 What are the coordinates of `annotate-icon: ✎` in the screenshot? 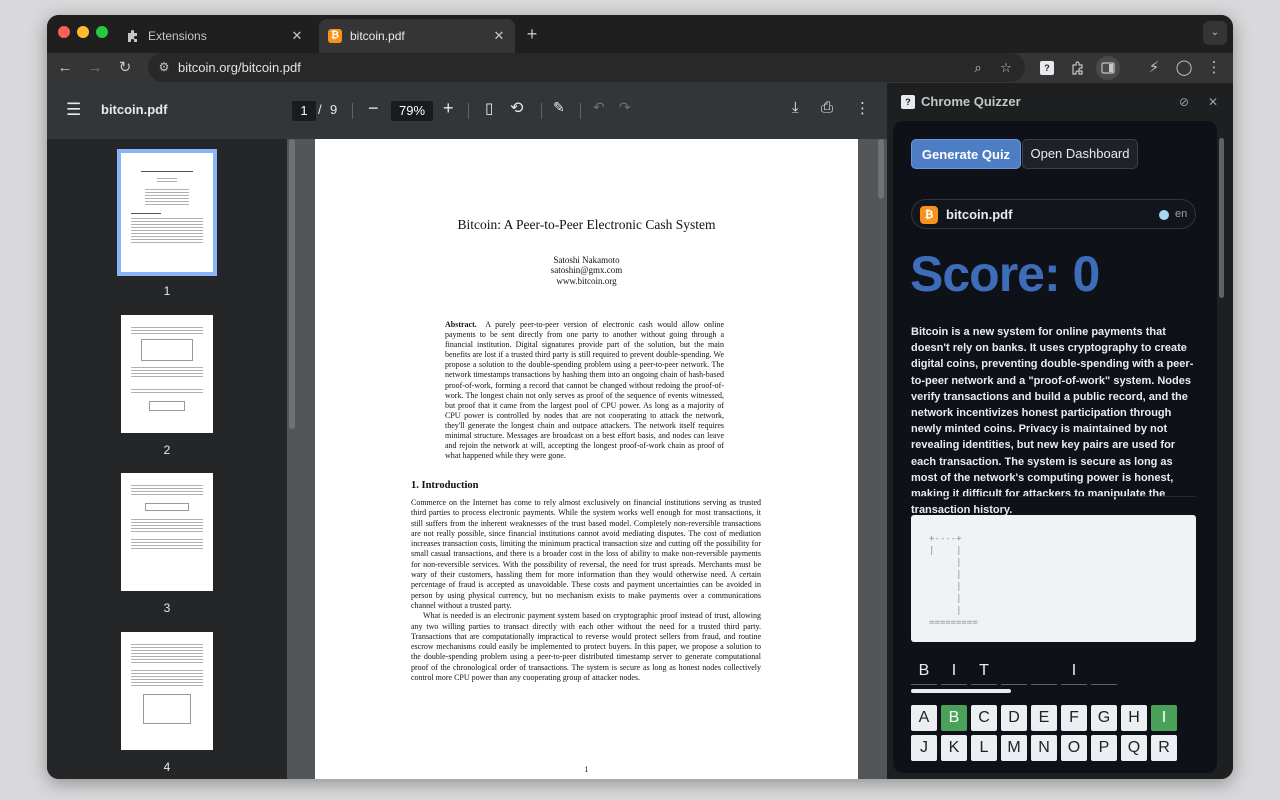 It's located at (559, 107).